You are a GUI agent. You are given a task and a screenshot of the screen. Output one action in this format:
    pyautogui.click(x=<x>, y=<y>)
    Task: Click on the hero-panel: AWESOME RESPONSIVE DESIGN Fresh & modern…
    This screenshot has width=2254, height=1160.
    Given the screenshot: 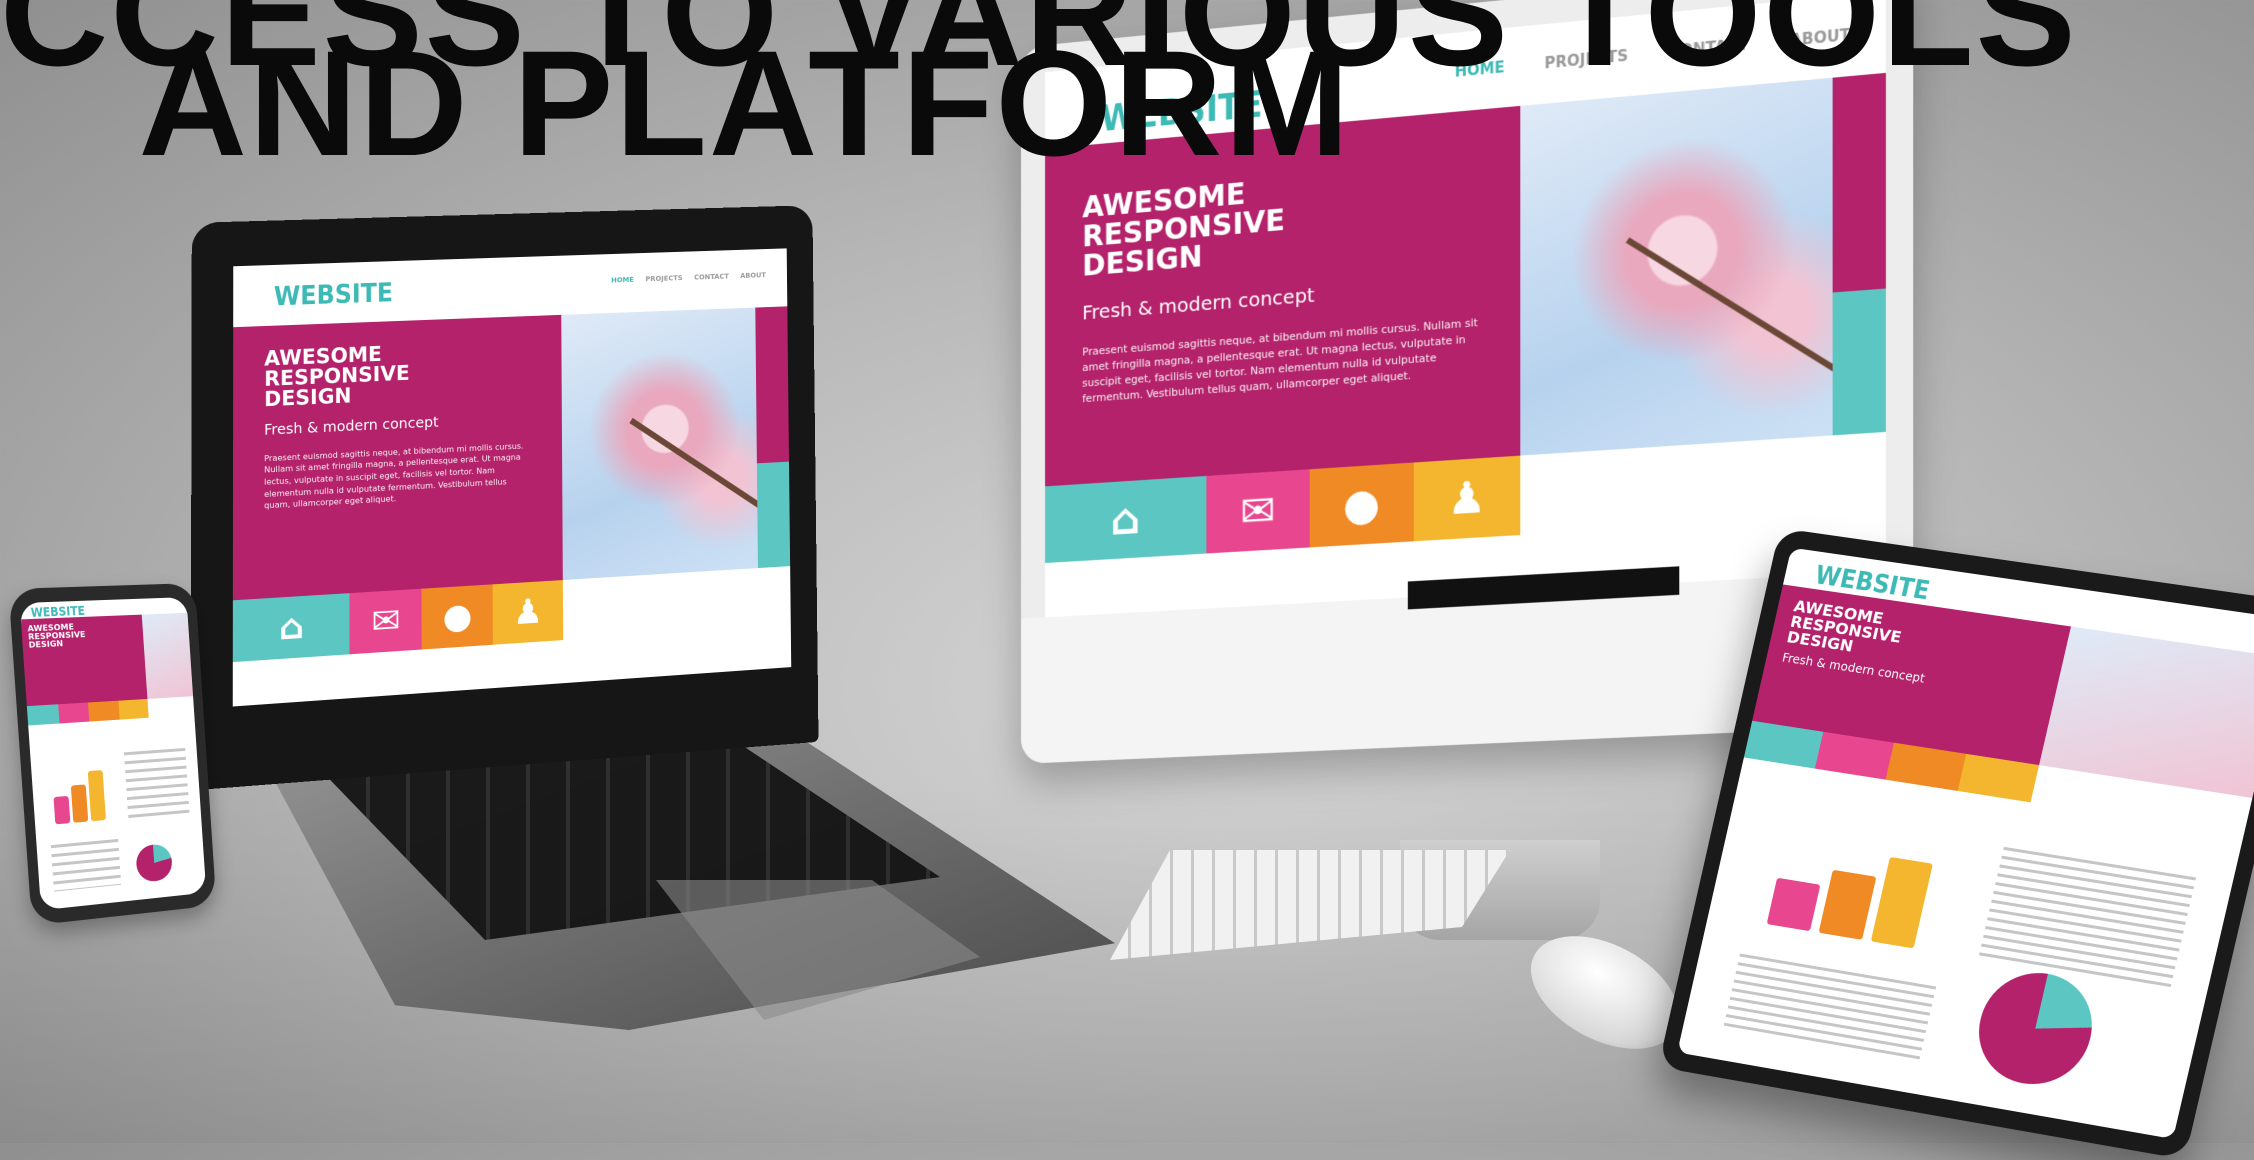 What is the action you would take?
    pyautogui.click(x=397, y=458)
    